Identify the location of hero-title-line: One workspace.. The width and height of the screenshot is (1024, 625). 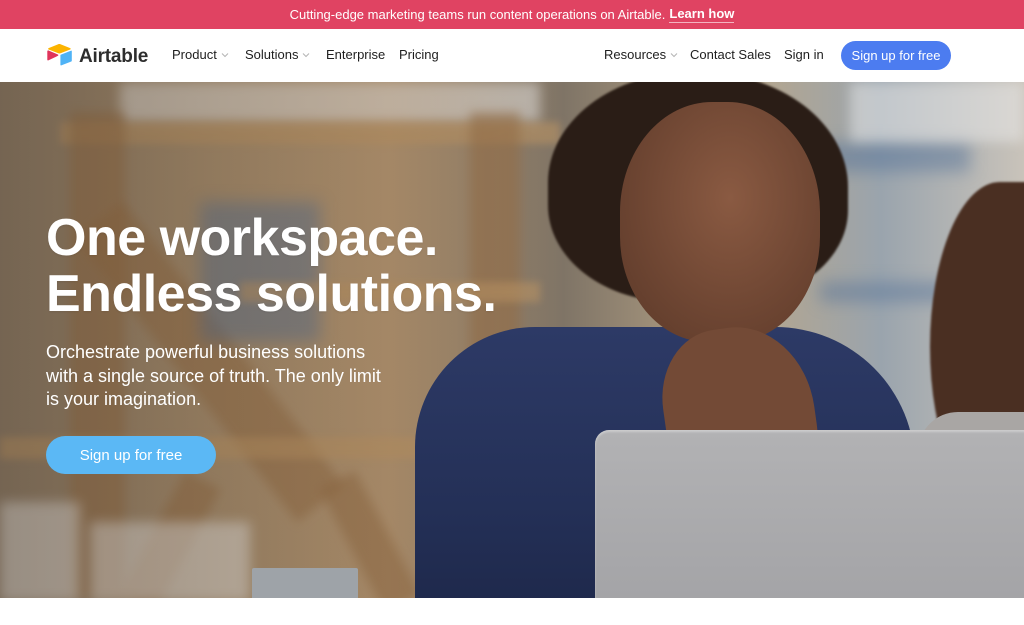
(242, 238).